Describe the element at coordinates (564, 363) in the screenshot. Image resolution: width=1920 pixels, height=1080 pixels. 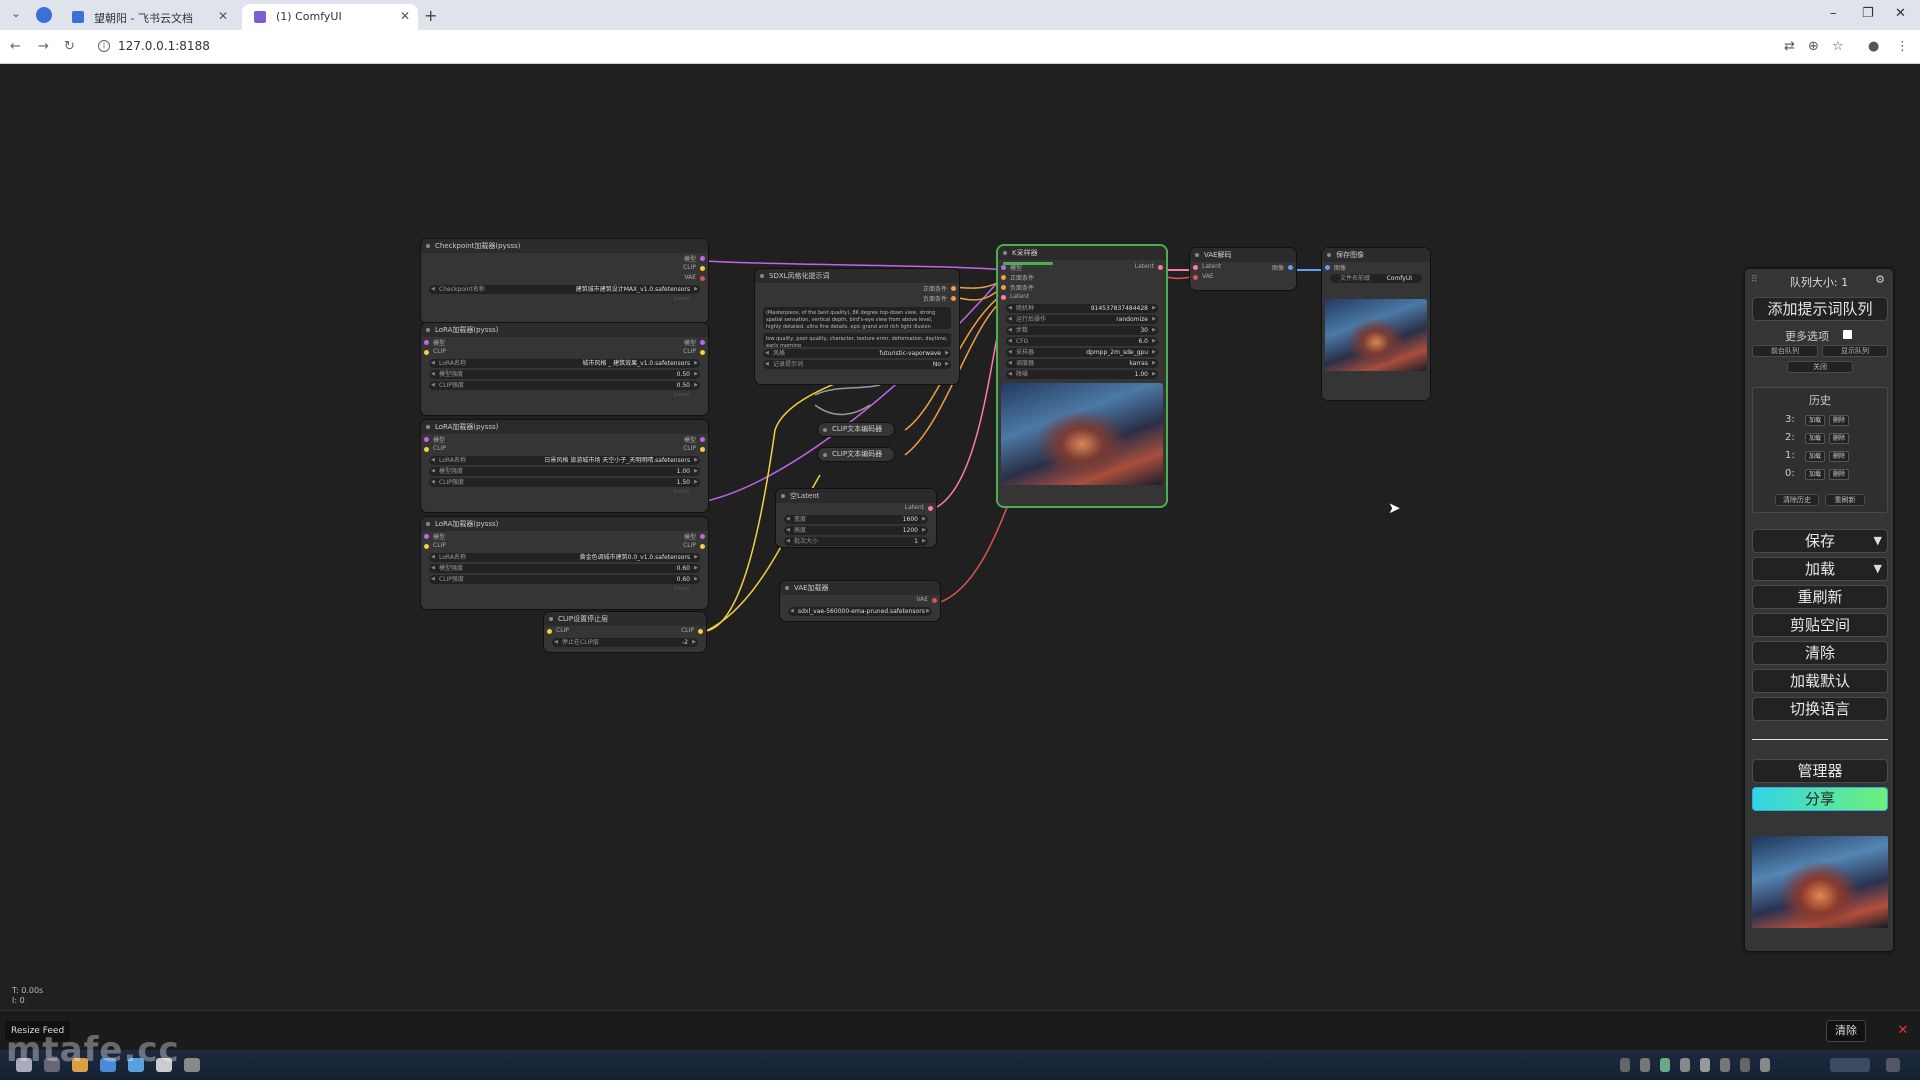
I see `lora-name-widget: LoRA名称 城市风格 _ 建筑效果_v1.0.safetensors` at that location.